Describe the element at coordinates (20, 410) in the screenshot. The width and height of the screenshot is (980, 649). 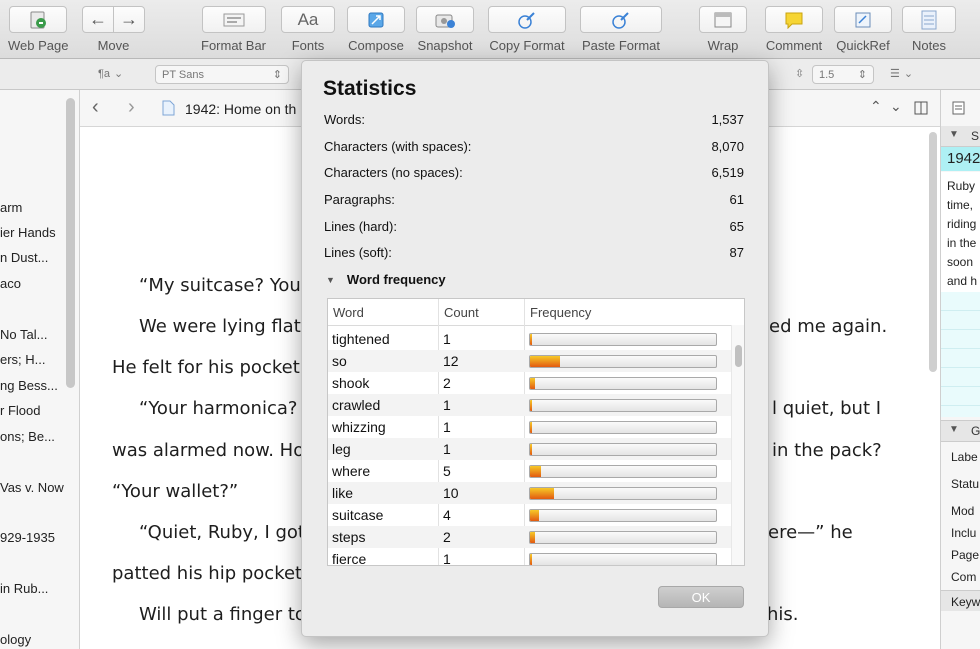
I see `binder-item: r Flood` at that location.